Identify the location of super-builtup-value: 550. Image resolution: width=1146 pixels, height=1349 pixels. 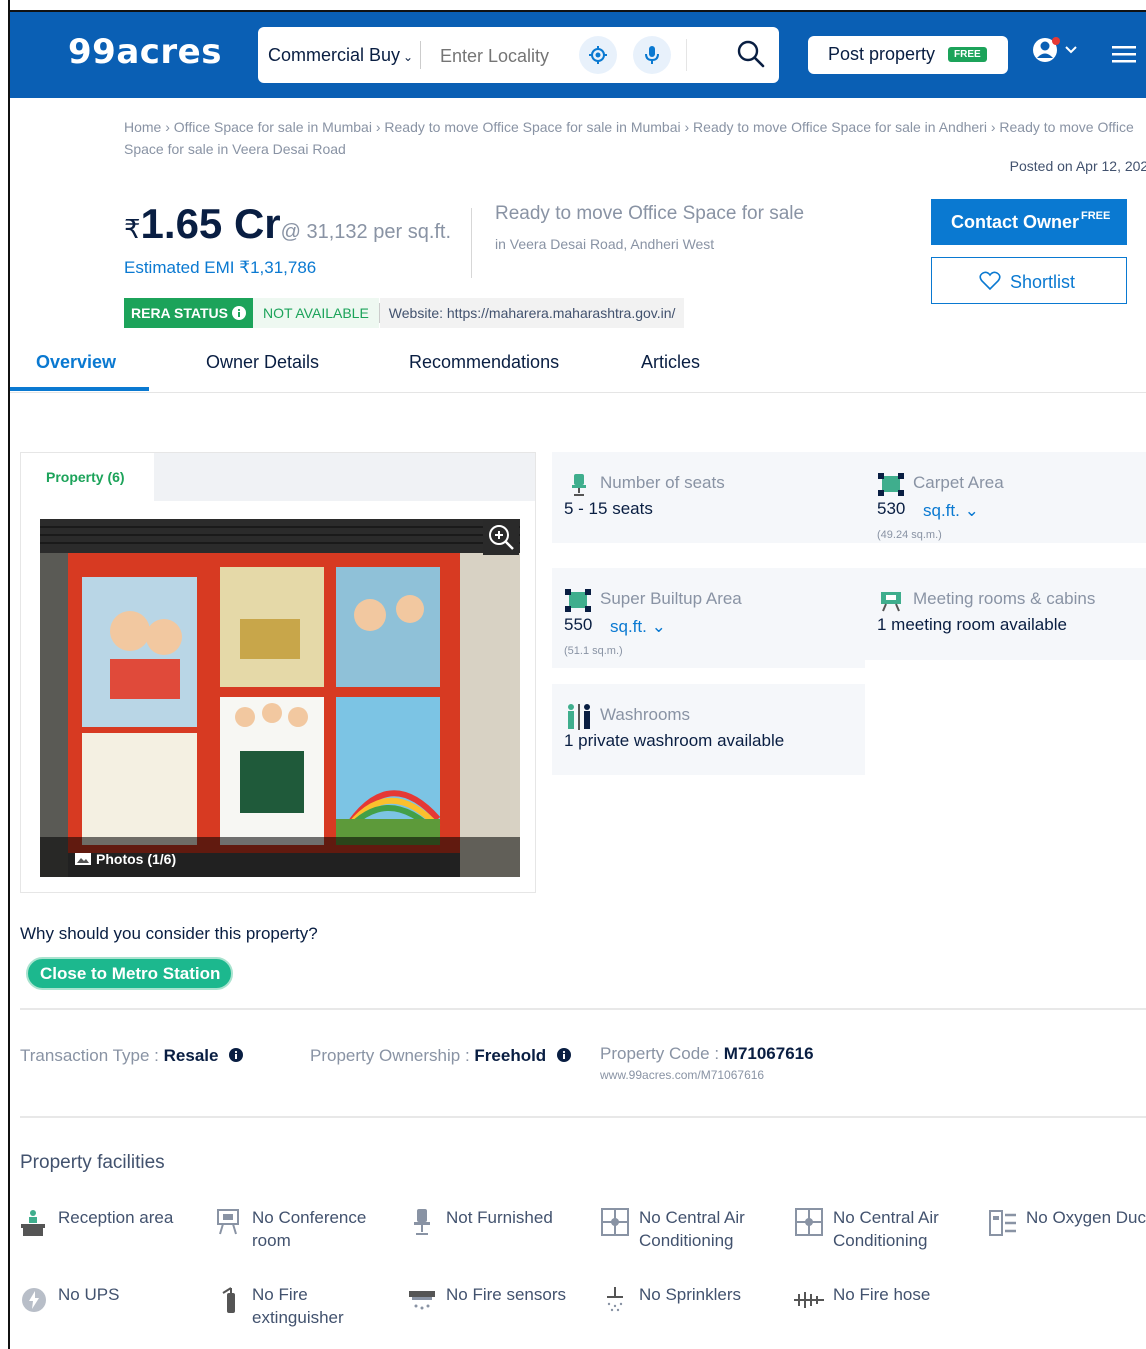
(578, 624).